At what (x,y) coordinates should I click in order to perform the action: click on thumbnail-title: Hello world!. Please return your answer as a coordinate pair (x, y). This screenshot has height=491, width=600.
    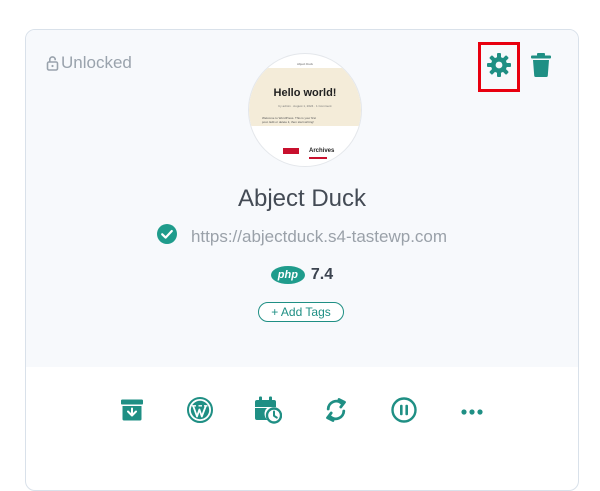
    Looking at the image, I should click on (305, 93).